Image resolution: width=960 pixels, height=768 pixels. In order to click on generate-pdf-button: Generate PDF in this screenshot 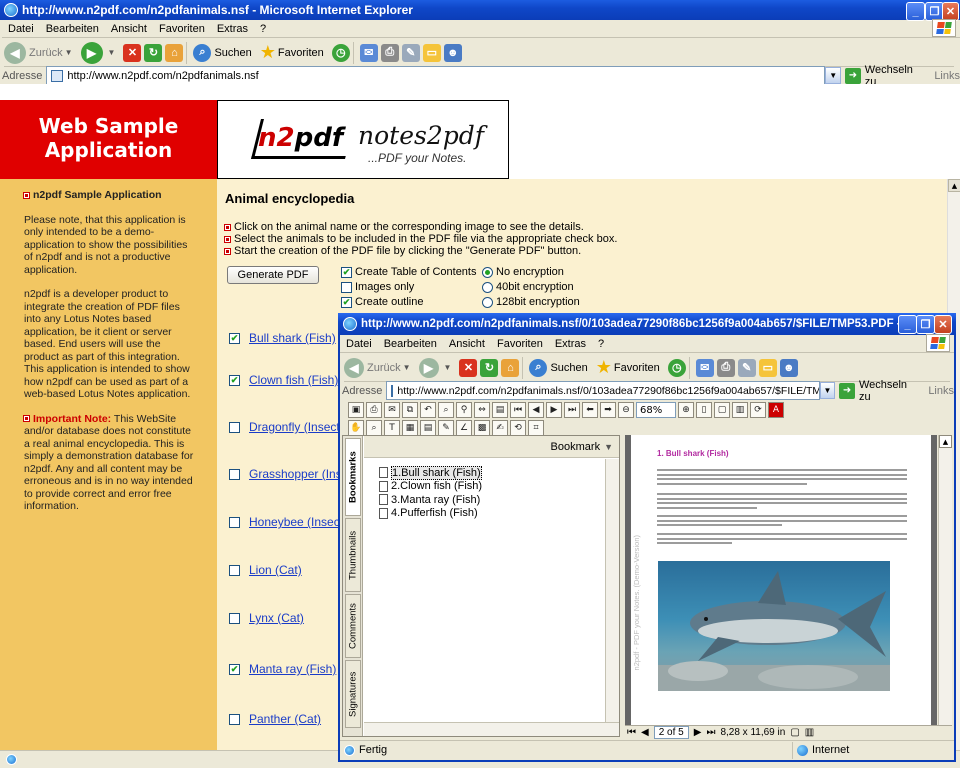, I will do `click(273, 275)`.